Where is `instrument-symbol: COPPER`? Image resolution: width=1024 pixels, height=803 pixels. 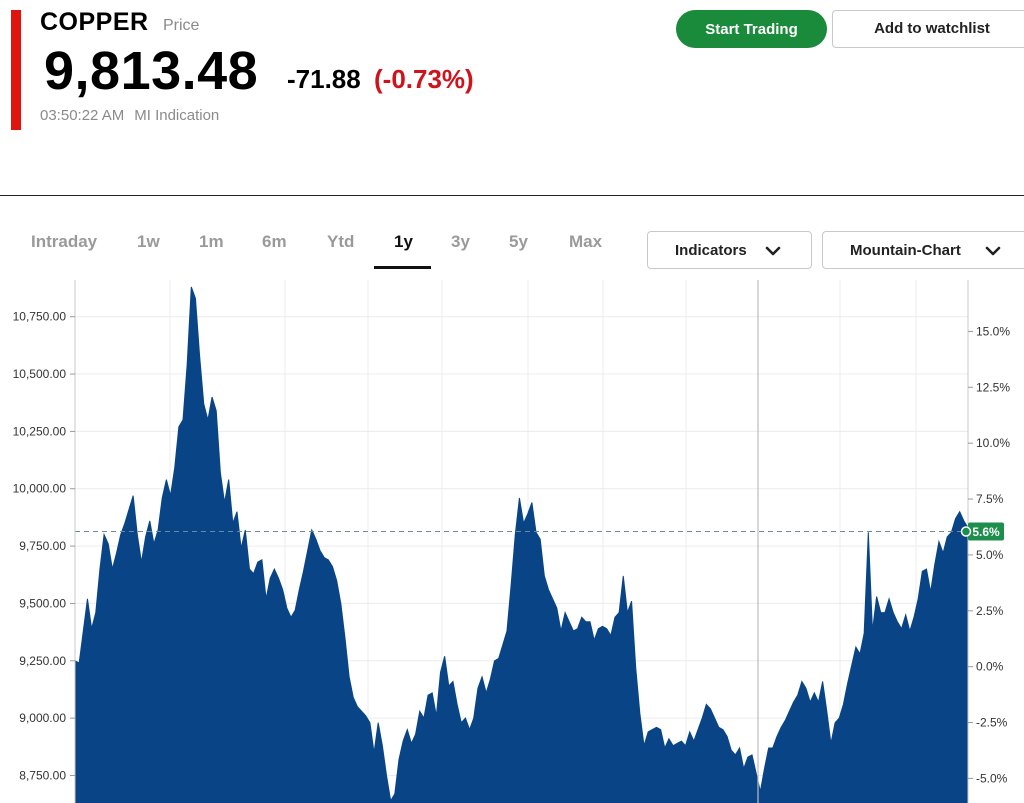 instrument-symbol: COPPER is located at coordinates (94, 22).